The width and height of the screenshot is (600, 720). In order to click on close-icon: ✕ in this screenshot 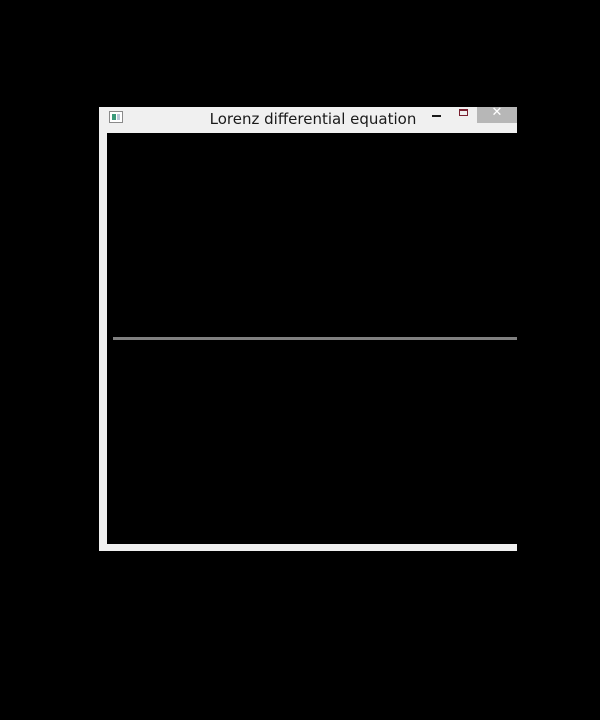, I will do `click(497, 112)`.